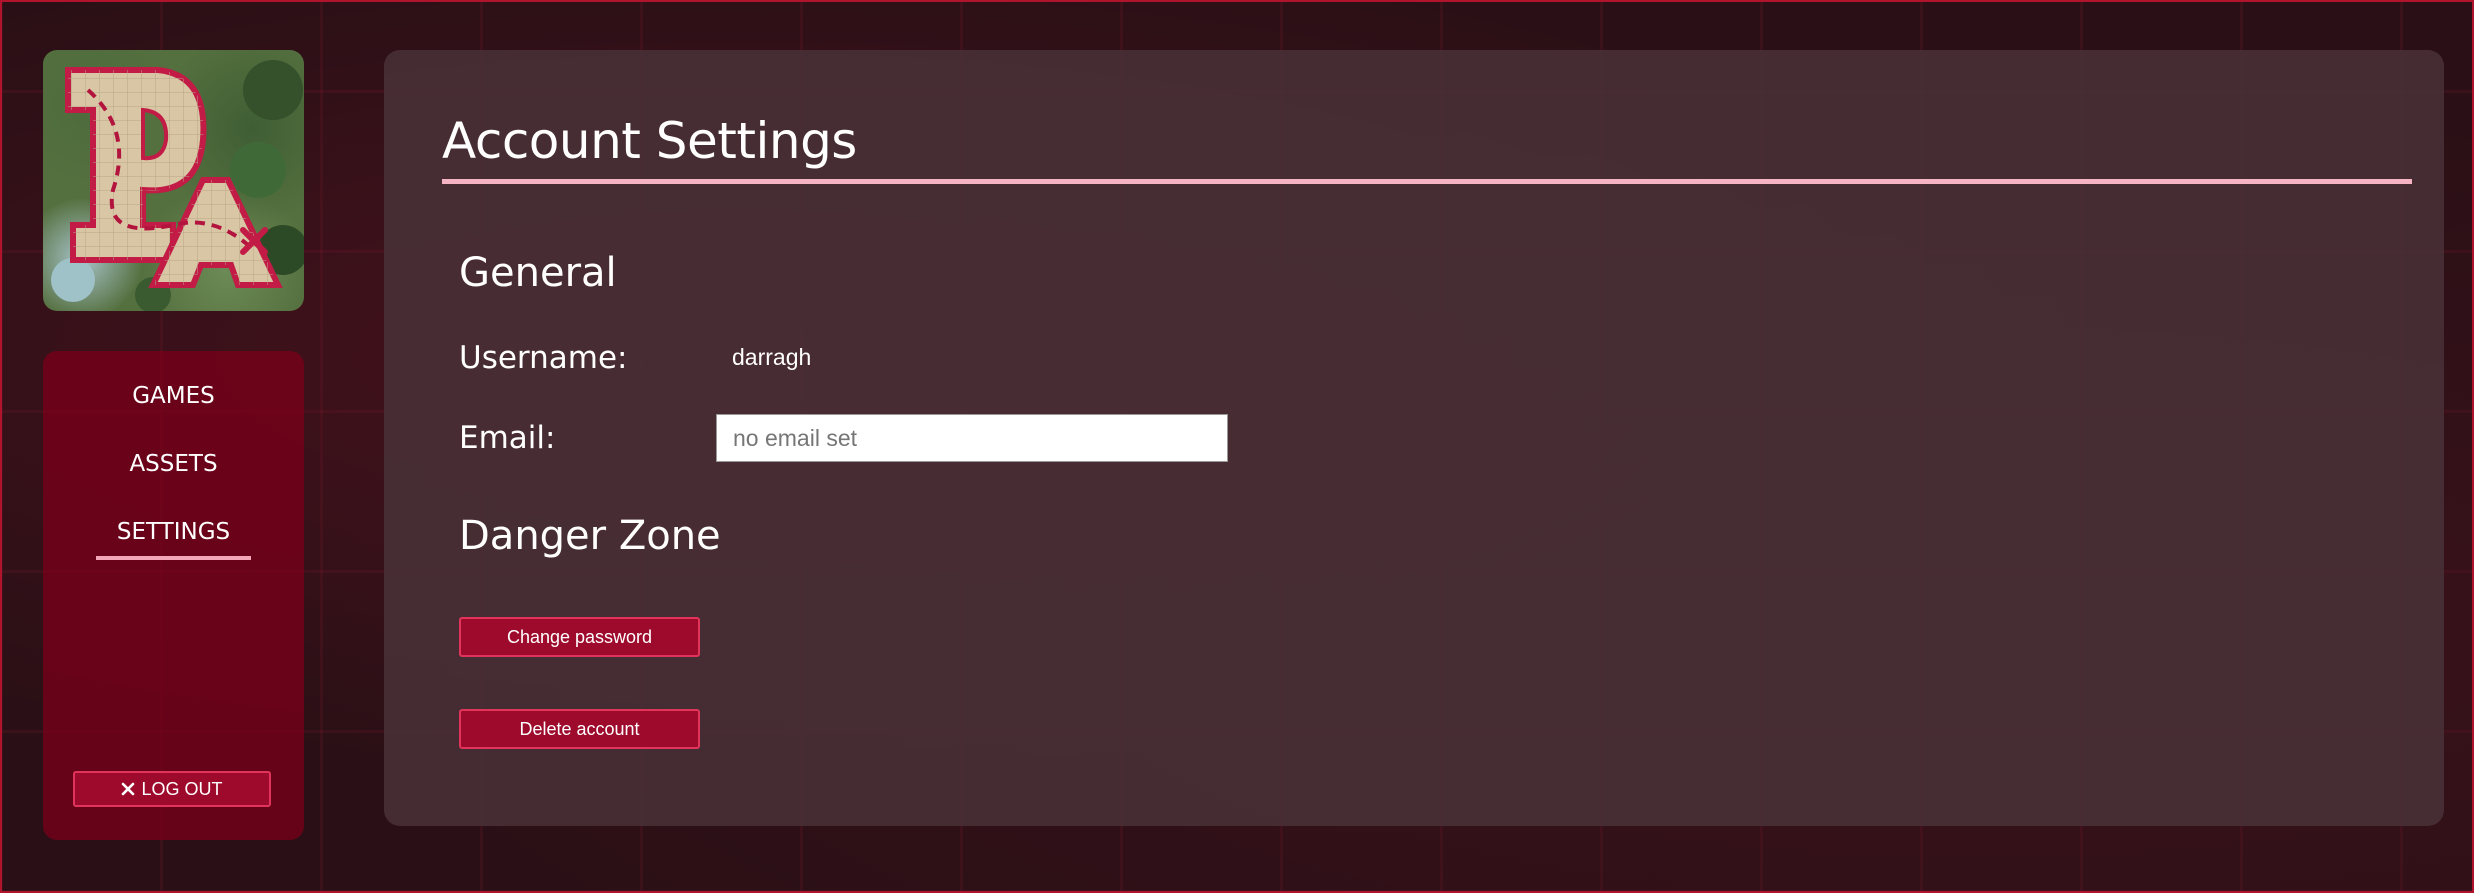 Image resolution: width=2474 pixels, height=893 pixels. Describe the element at coordinates (649, 141) in the screenshot. I see `page-title: Account Settings` at that location.